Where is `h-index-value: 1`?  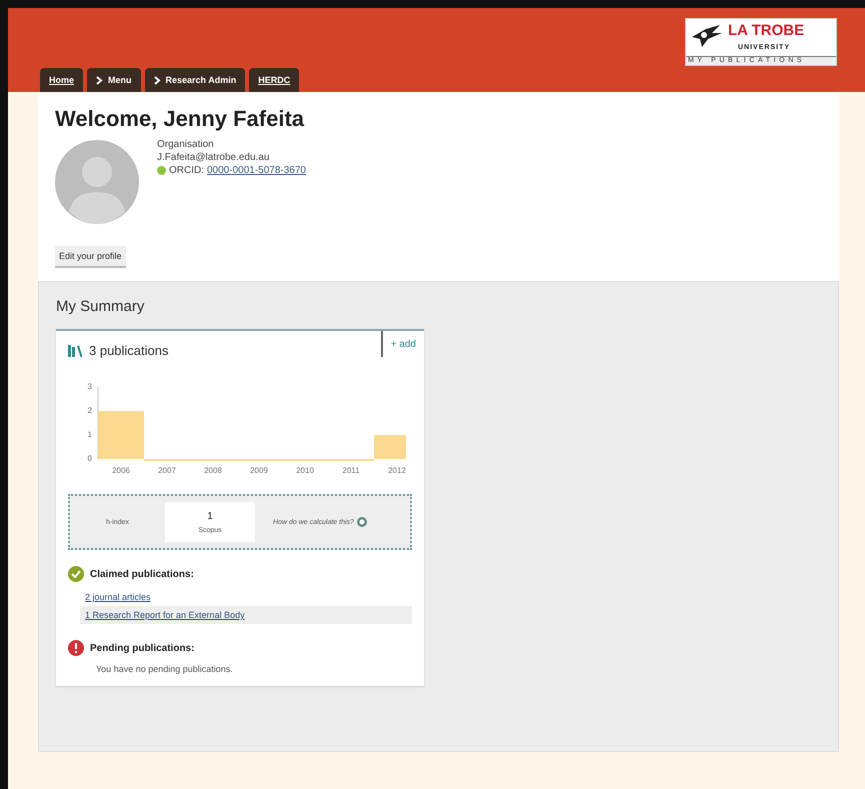 h-index-value: 1 is located at coordinates (210, 516).